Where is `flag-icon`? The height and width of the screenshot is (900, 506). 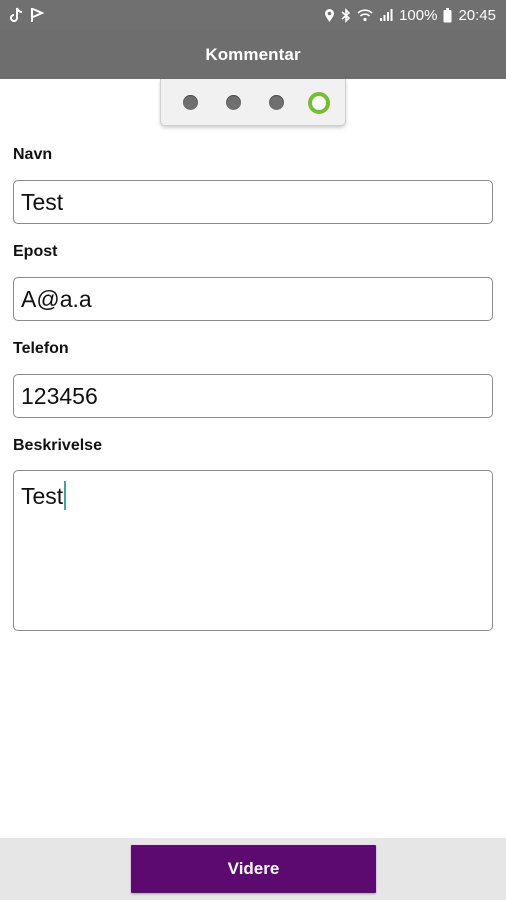 flag-icon is located at coordinates (37, 15).